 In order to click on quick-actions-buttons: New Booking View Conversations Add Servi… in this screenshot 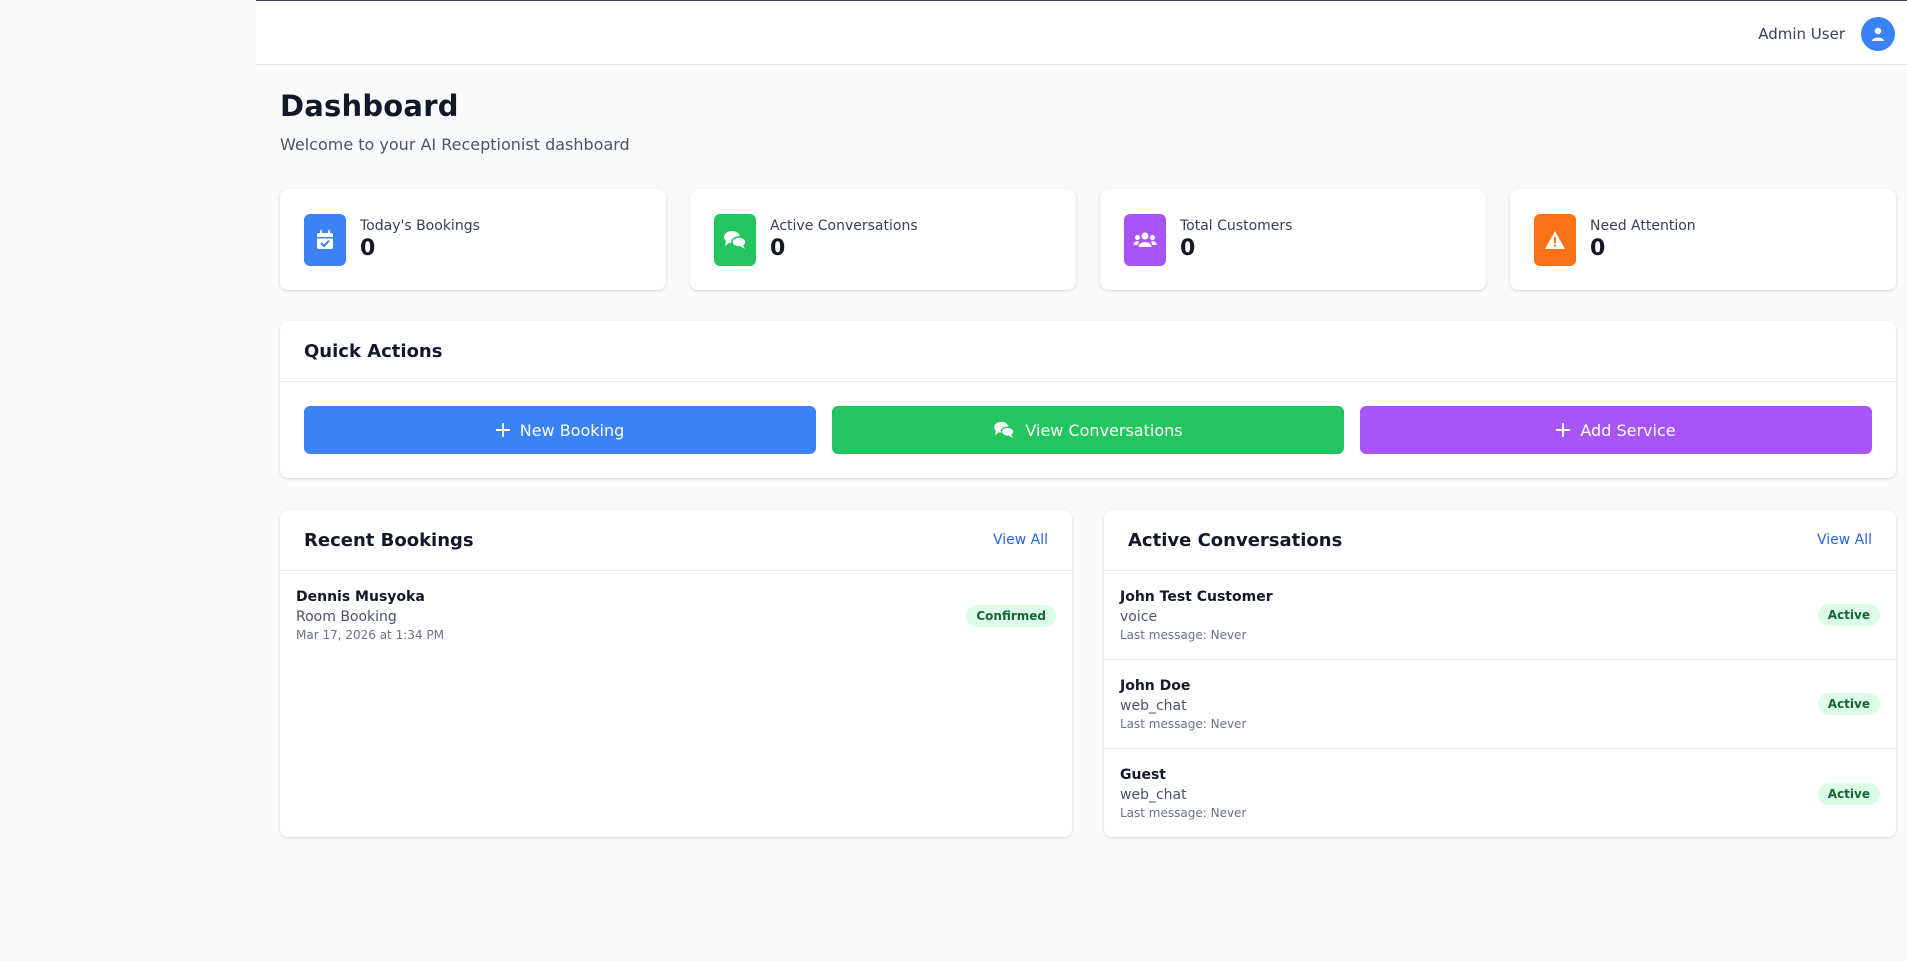, I will do `click(1088, 430)`.